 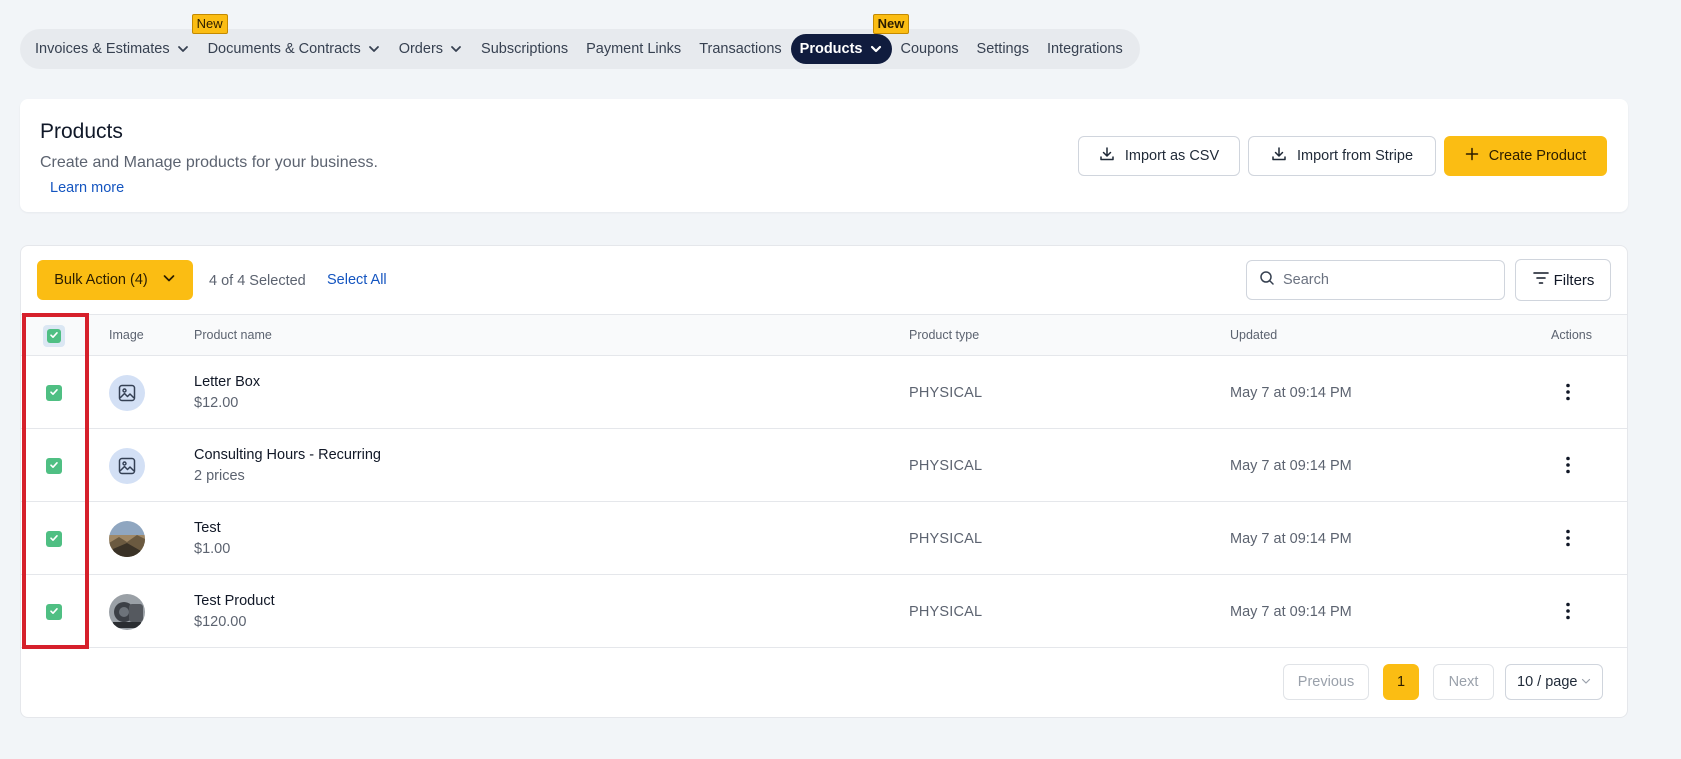 What do you see at coordinates (1003, 49) in the screenshot?
I see `nav-item-settings: Settings` at bounding box center [1003, 49].